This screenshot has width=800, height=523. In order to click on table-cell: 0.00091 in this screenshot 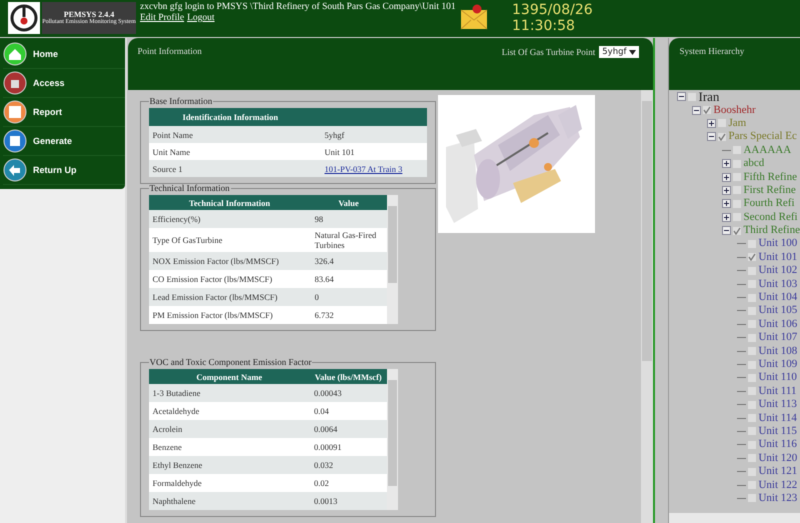, I will do `click(348, 447)`.